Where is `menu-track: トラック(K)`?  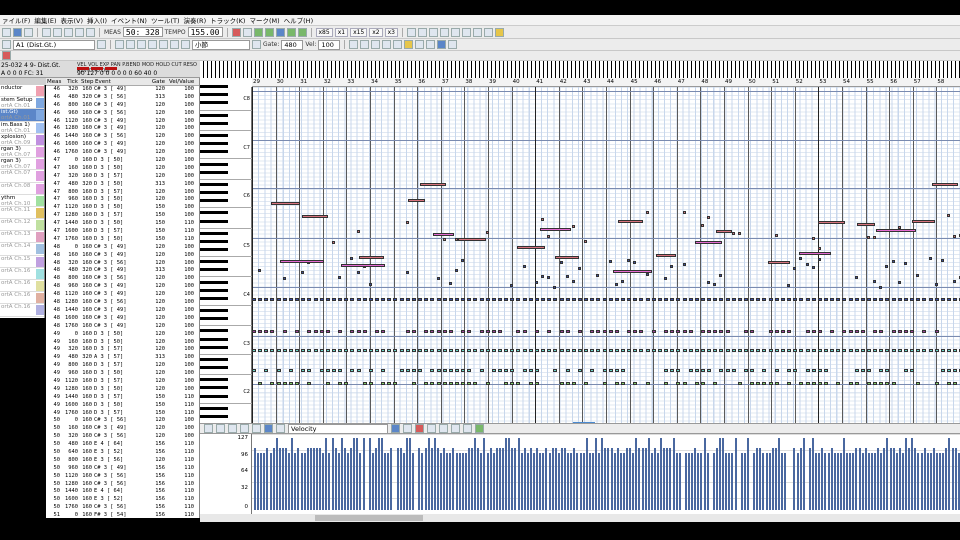 menu-track: トラック(K) is located at coordinates (227, 20).